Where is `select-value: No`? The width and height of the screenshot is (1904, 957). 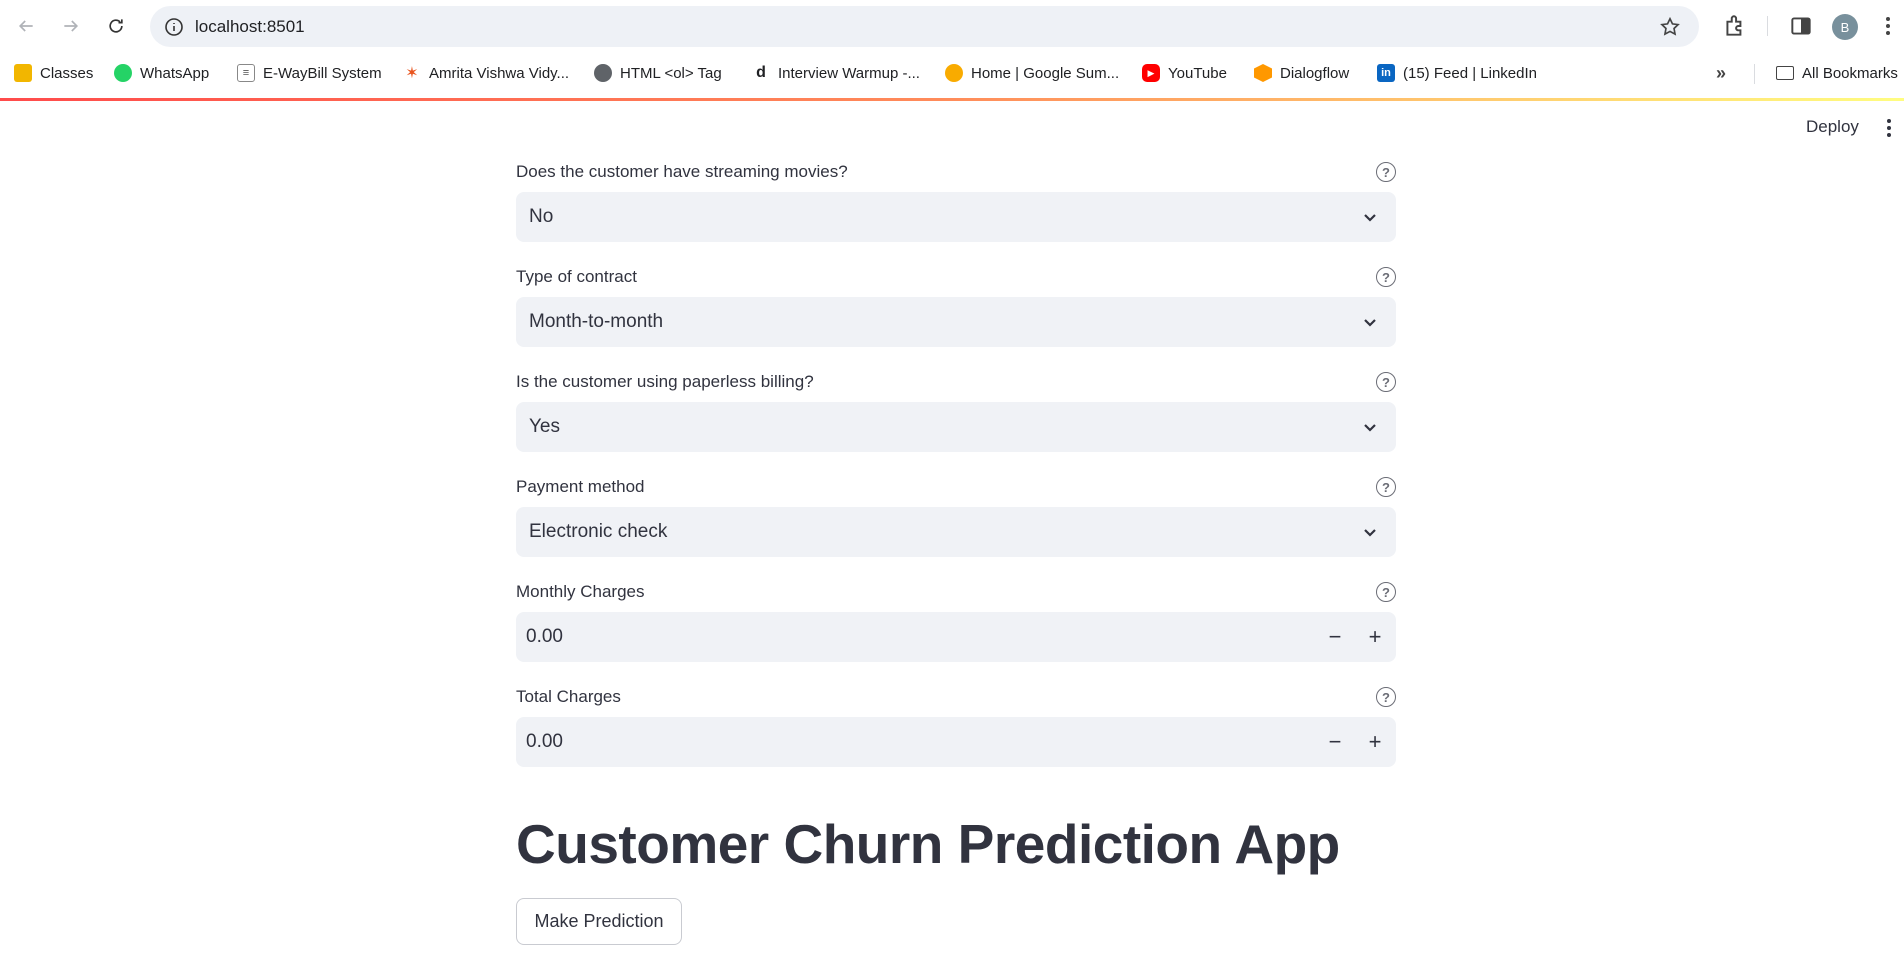 select-value: No is located at coordinates (541, 216).